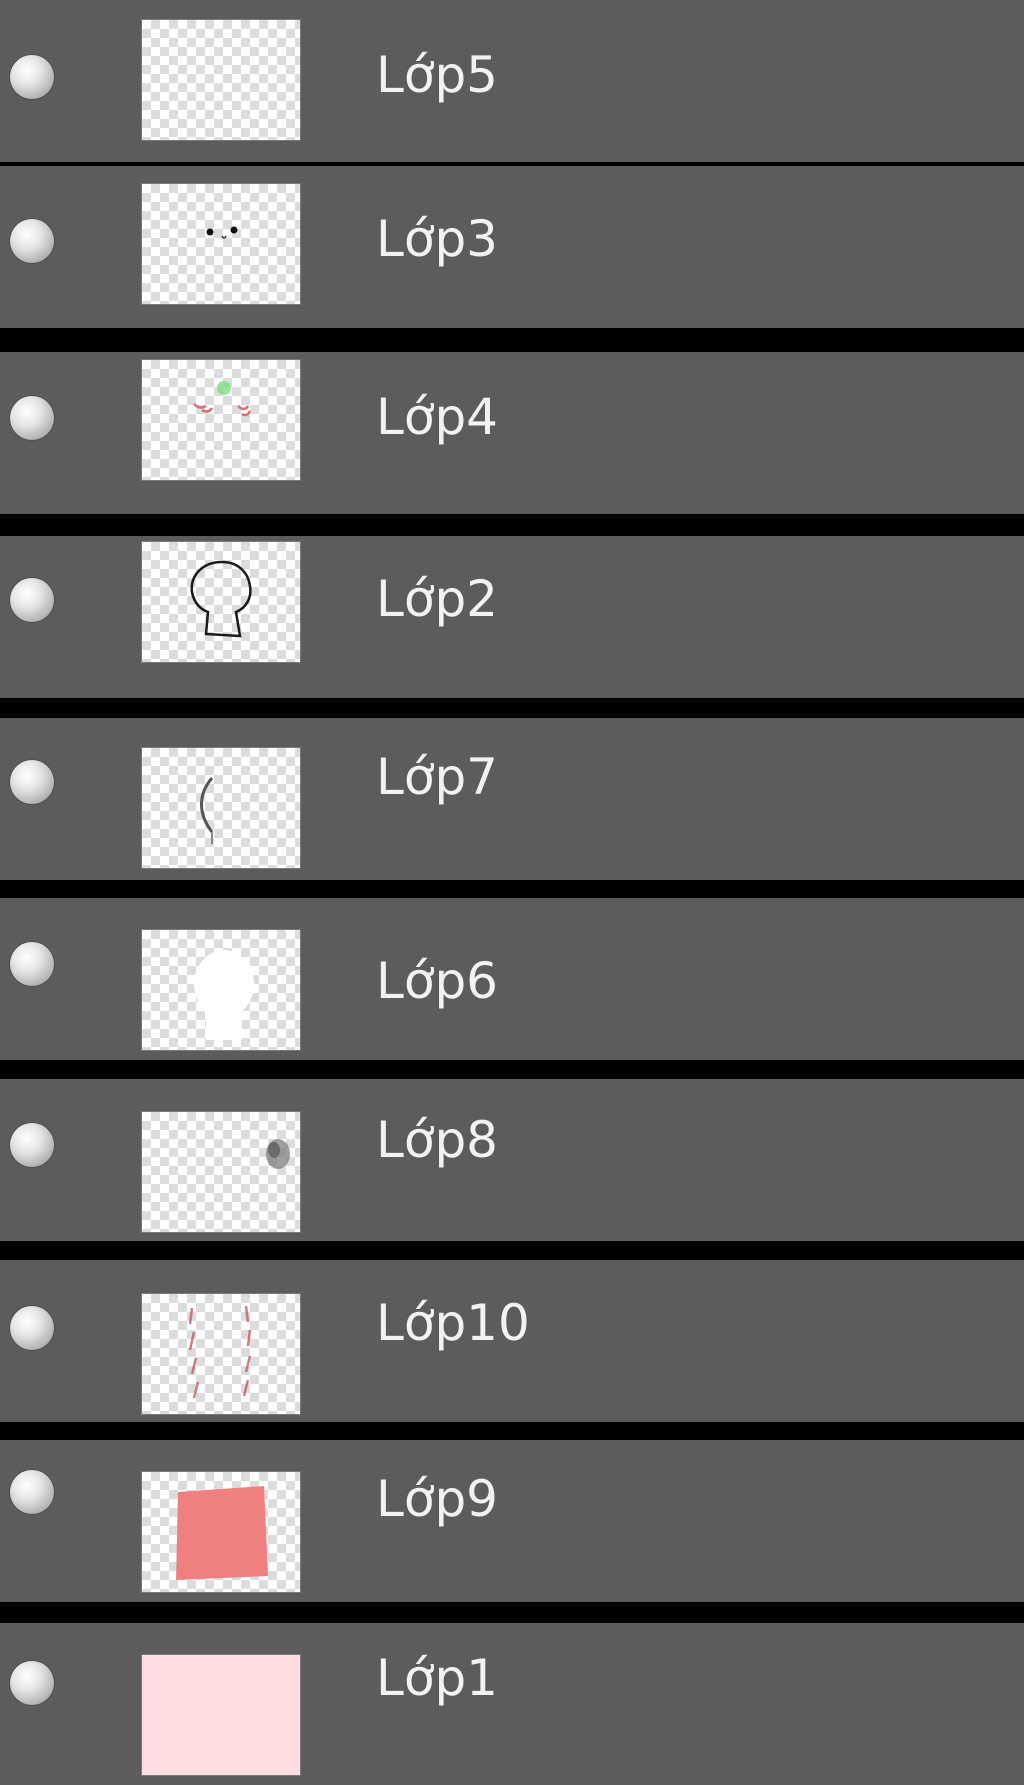  What do you see at coordinates (437, 981) in the screenshot?
I see `layer-name: Lớp6` at bounding box center [437, 981].